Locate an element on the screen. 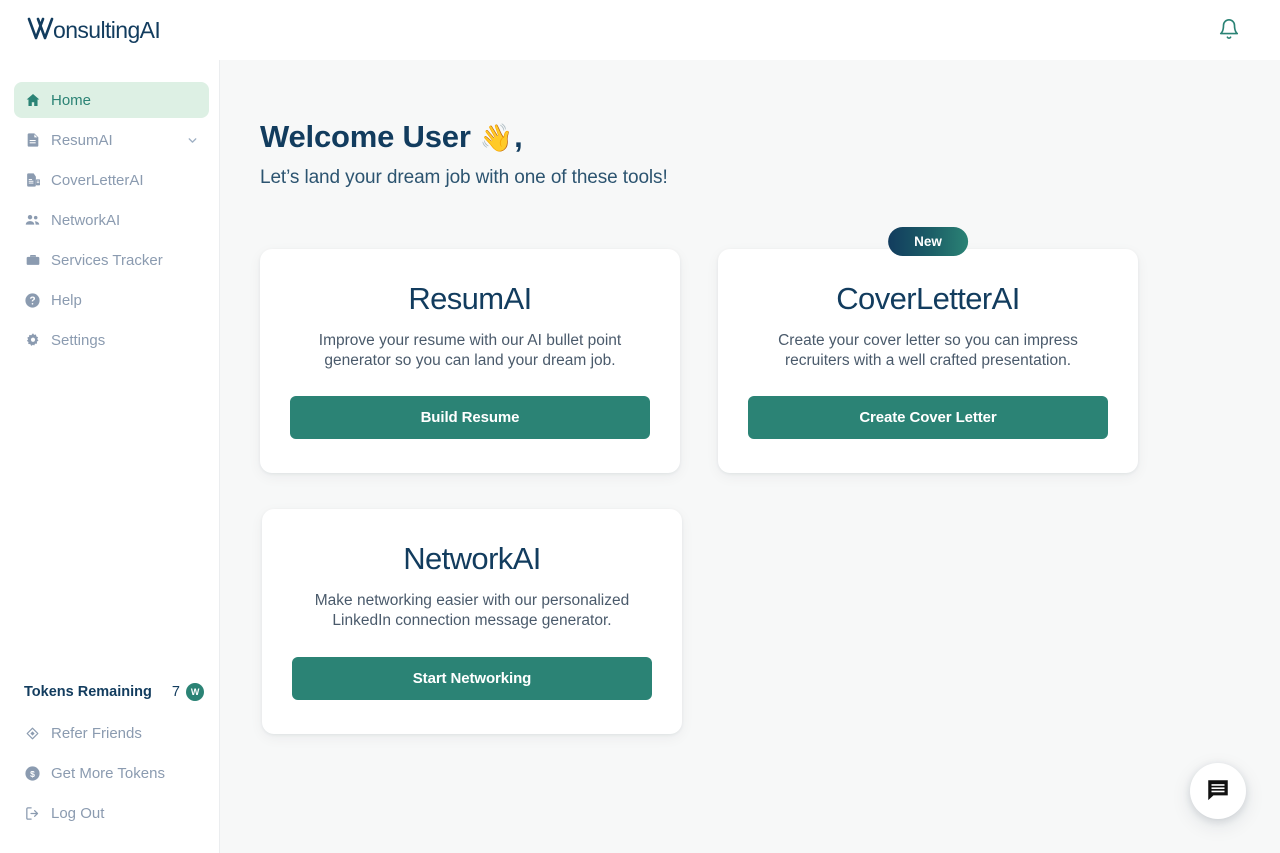 The image size is (1280, 853). start-networking-button: Start Networking is located at coordinates (472, 678).